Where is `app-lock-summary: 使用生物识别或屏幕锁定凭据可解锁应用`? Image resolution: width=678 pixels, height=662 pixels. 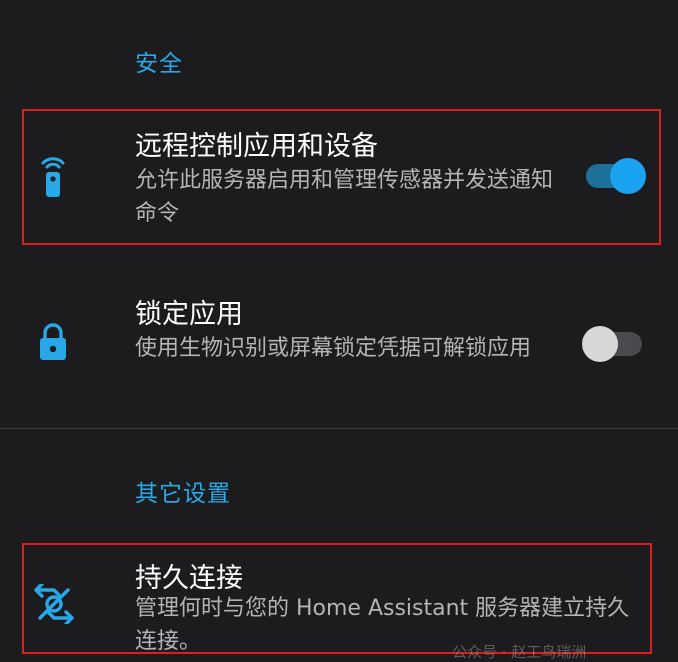
app-lock-summary: 使用生物识别或屏幕锁定凭据可解锁应用 is located at coordinates (333, 348).